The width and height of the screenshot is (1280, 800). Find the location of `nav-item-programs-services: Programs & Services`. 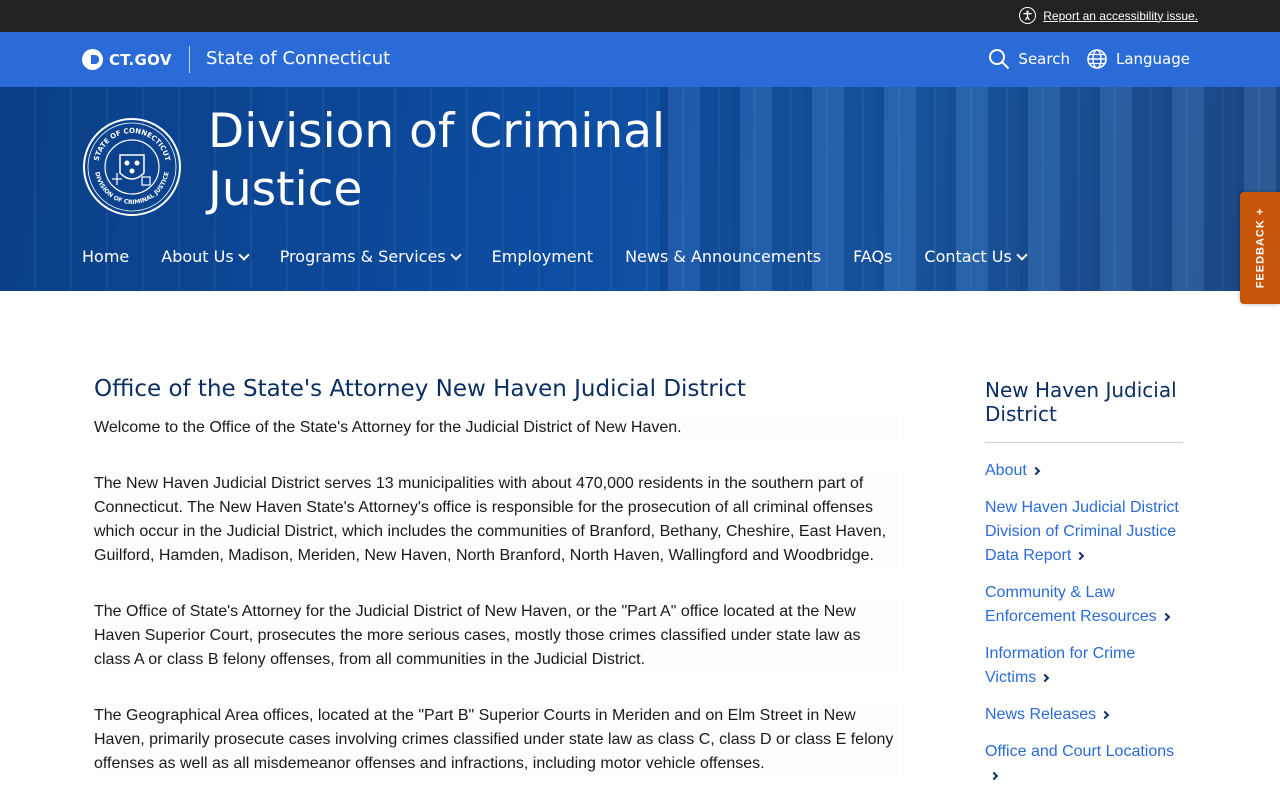

nav-item-programs-services: Programs & Services is located at coordinates (370, 256).